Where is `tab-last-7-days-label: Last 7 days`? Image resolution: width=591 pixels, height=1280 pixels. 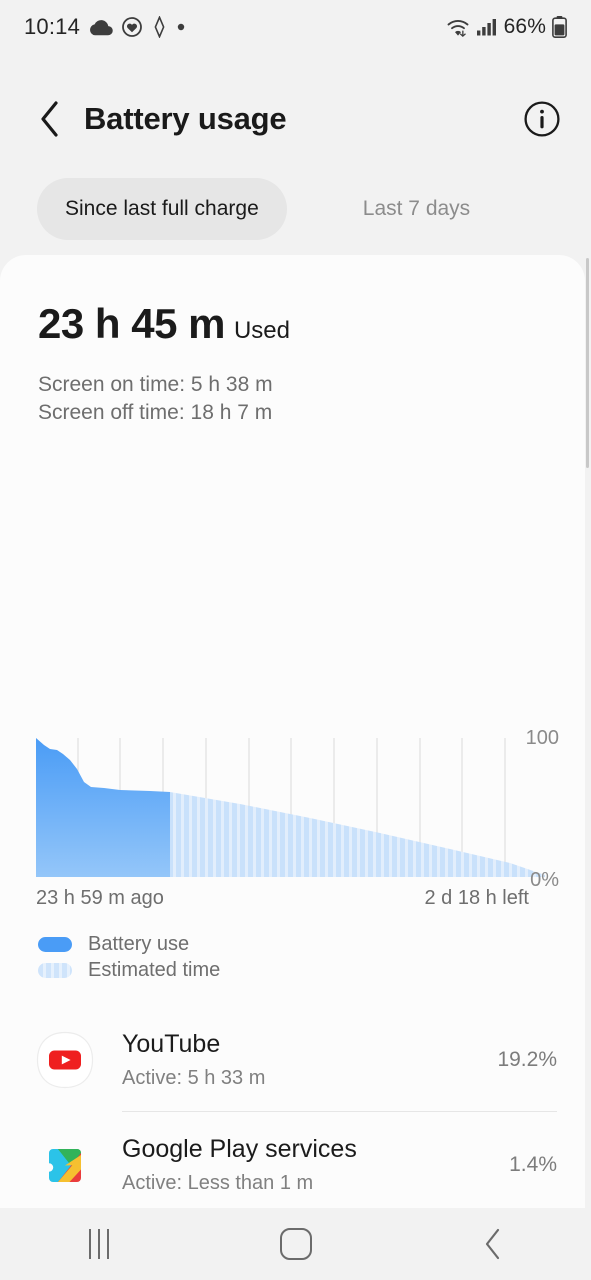 tab-last-7-days-label: Last 7 days is located at coordinates (416, 208).